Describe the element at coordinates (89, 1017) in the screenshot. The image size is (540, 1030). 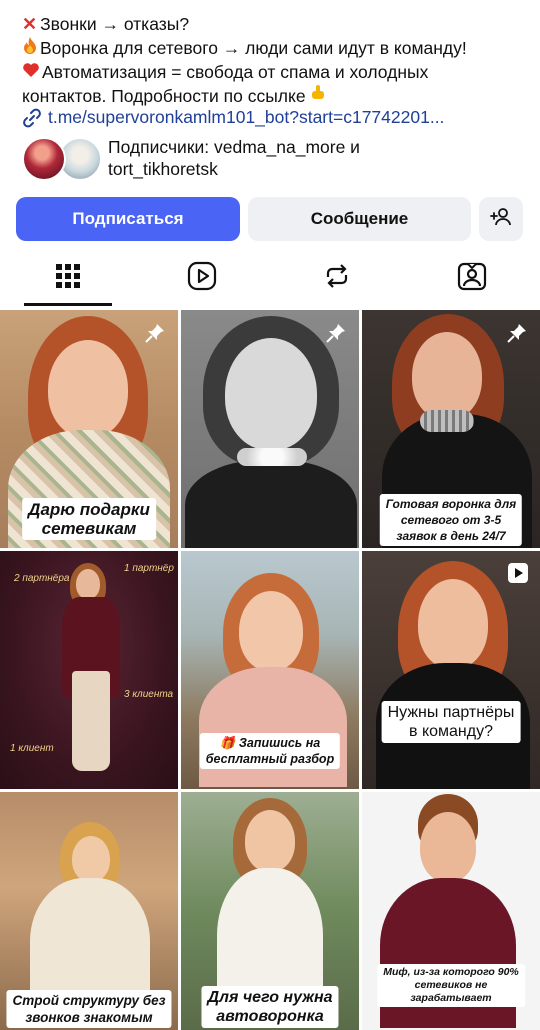
I see `caption-line: звонков знакомым` at that location.